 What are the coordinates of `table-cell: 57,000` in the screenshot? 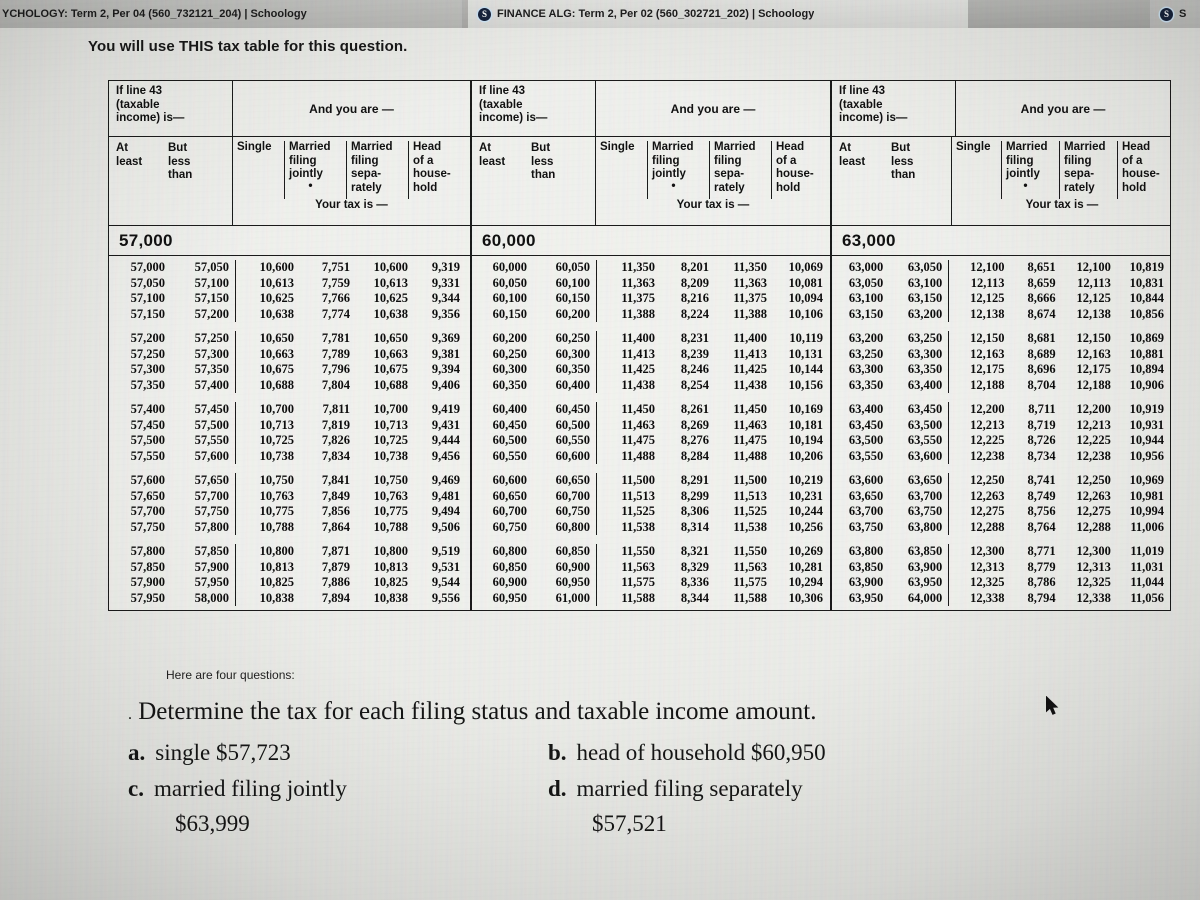 It's located at (147, 267).